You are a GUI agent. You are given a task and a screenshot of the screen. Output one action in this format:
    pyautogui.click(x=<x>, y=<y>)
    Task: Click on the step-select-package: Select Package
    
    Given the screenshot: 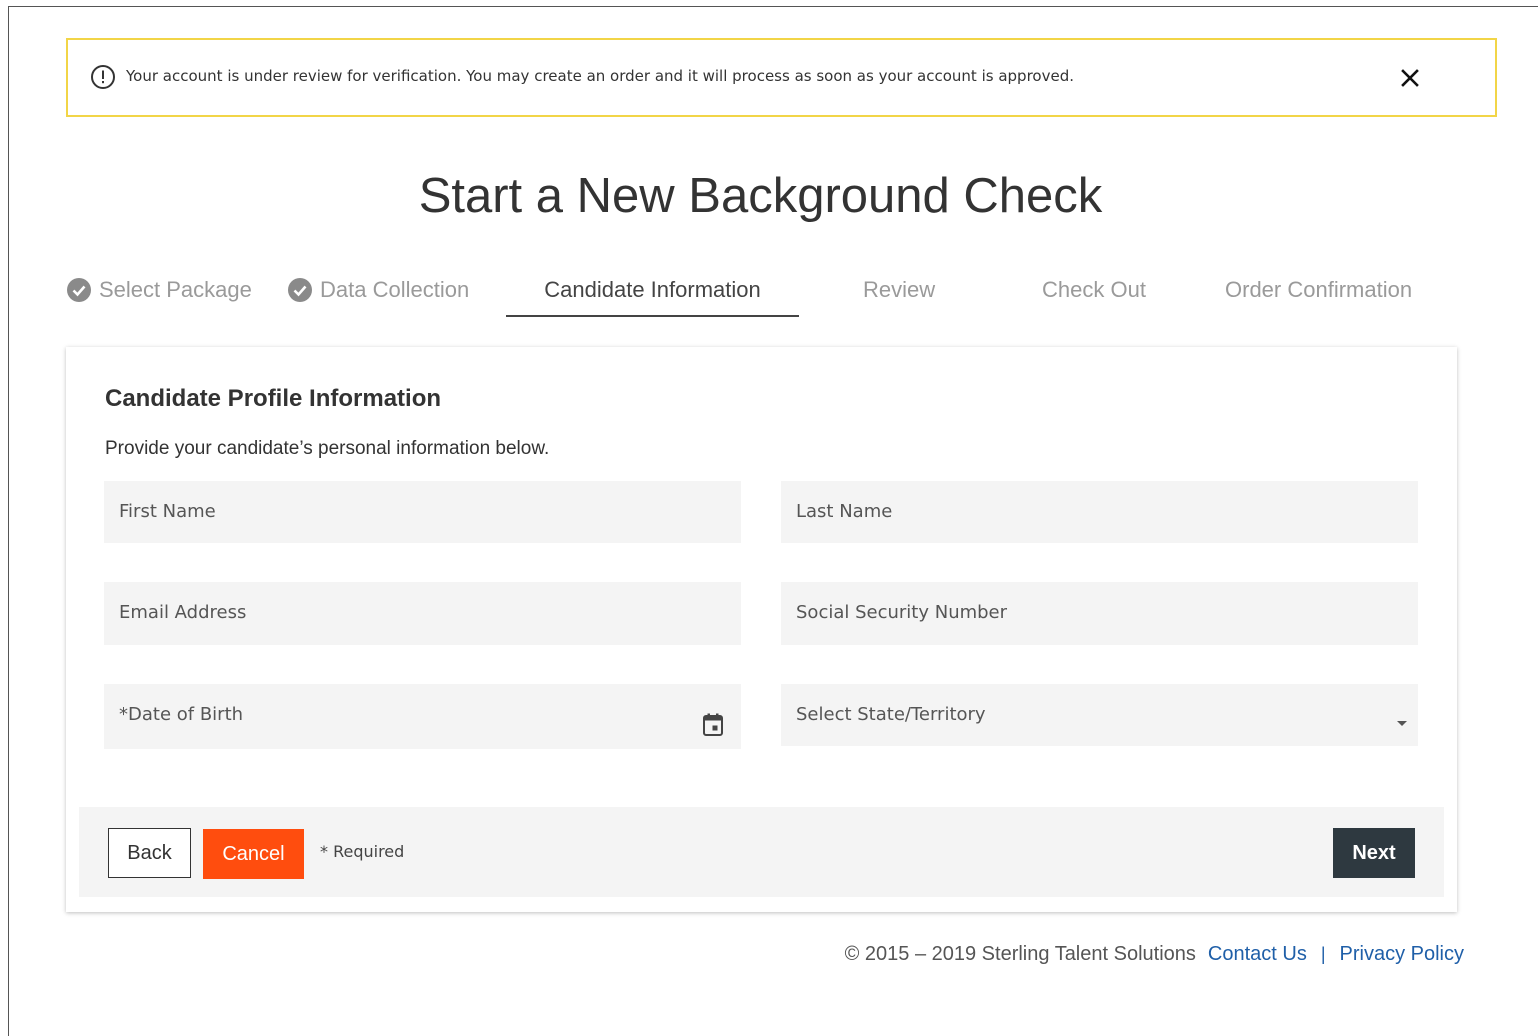 What is the action you would take?
    pyautogui.click(x=159, y=290)
    